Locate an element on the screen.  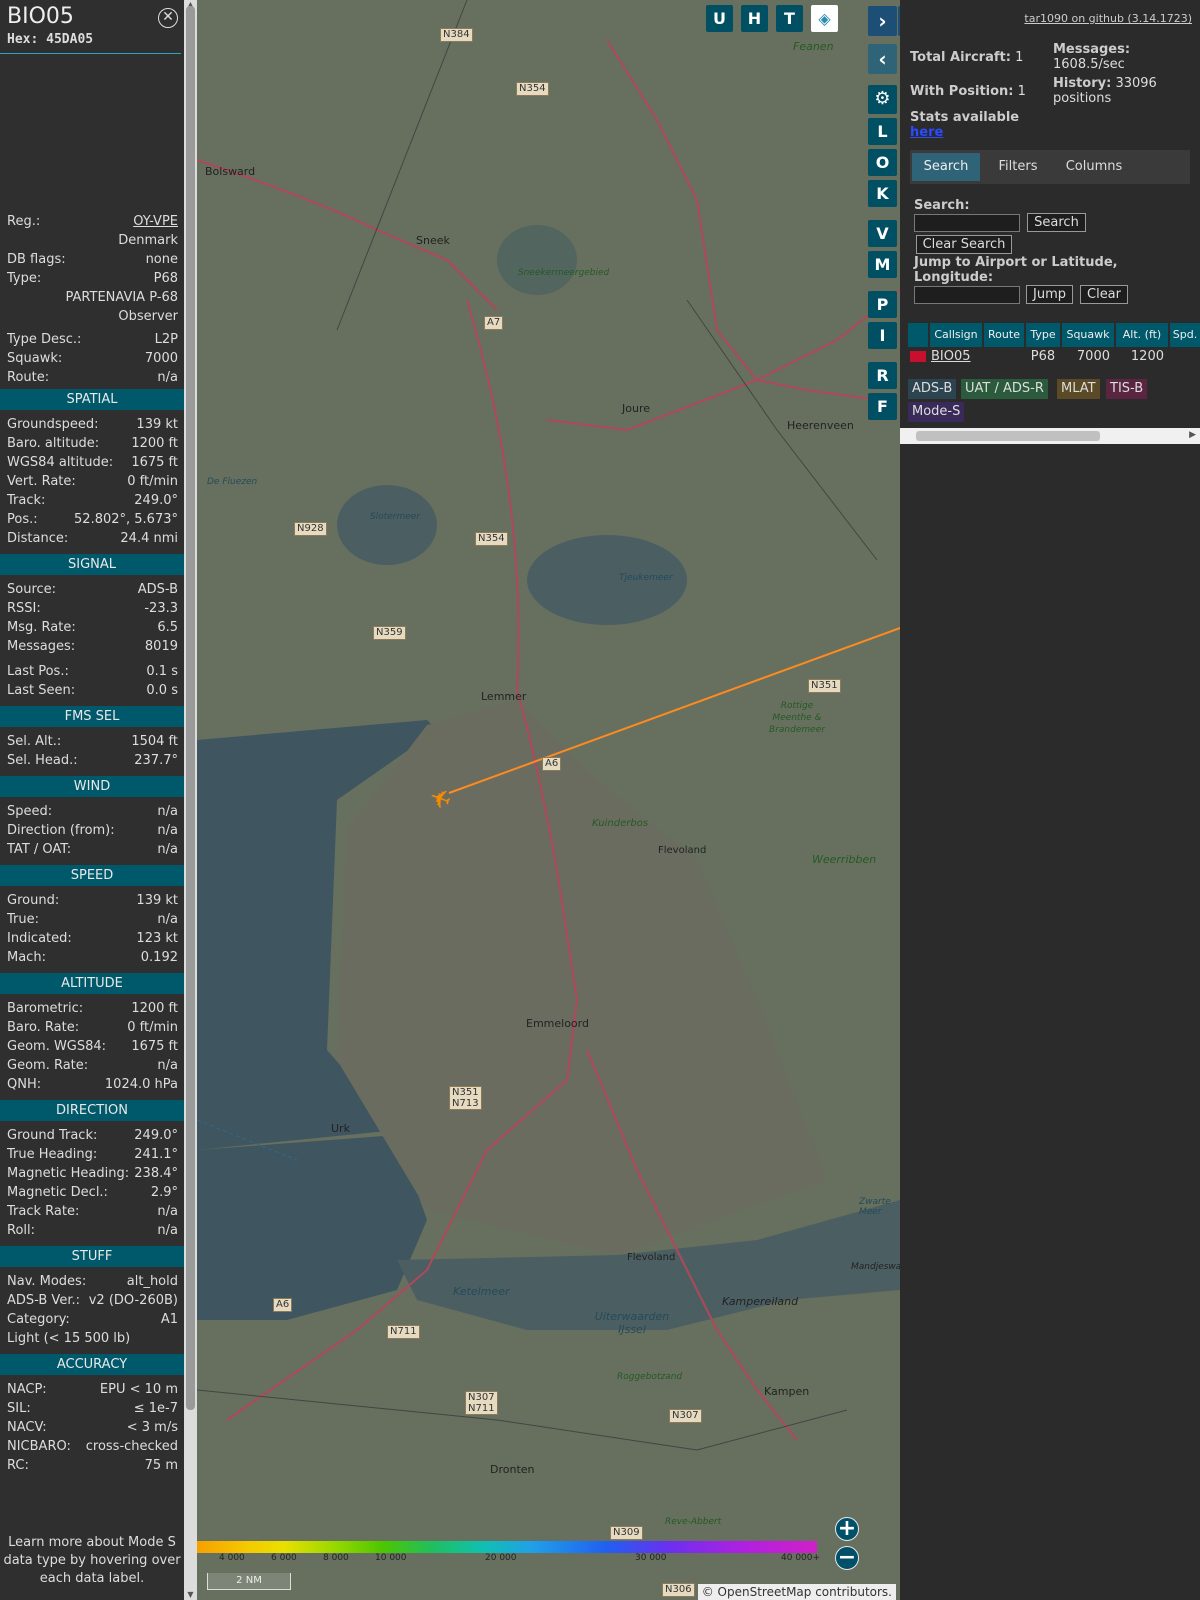
table-horizontal-scrollbar: ▶ is located at coordinates (1050, 436).